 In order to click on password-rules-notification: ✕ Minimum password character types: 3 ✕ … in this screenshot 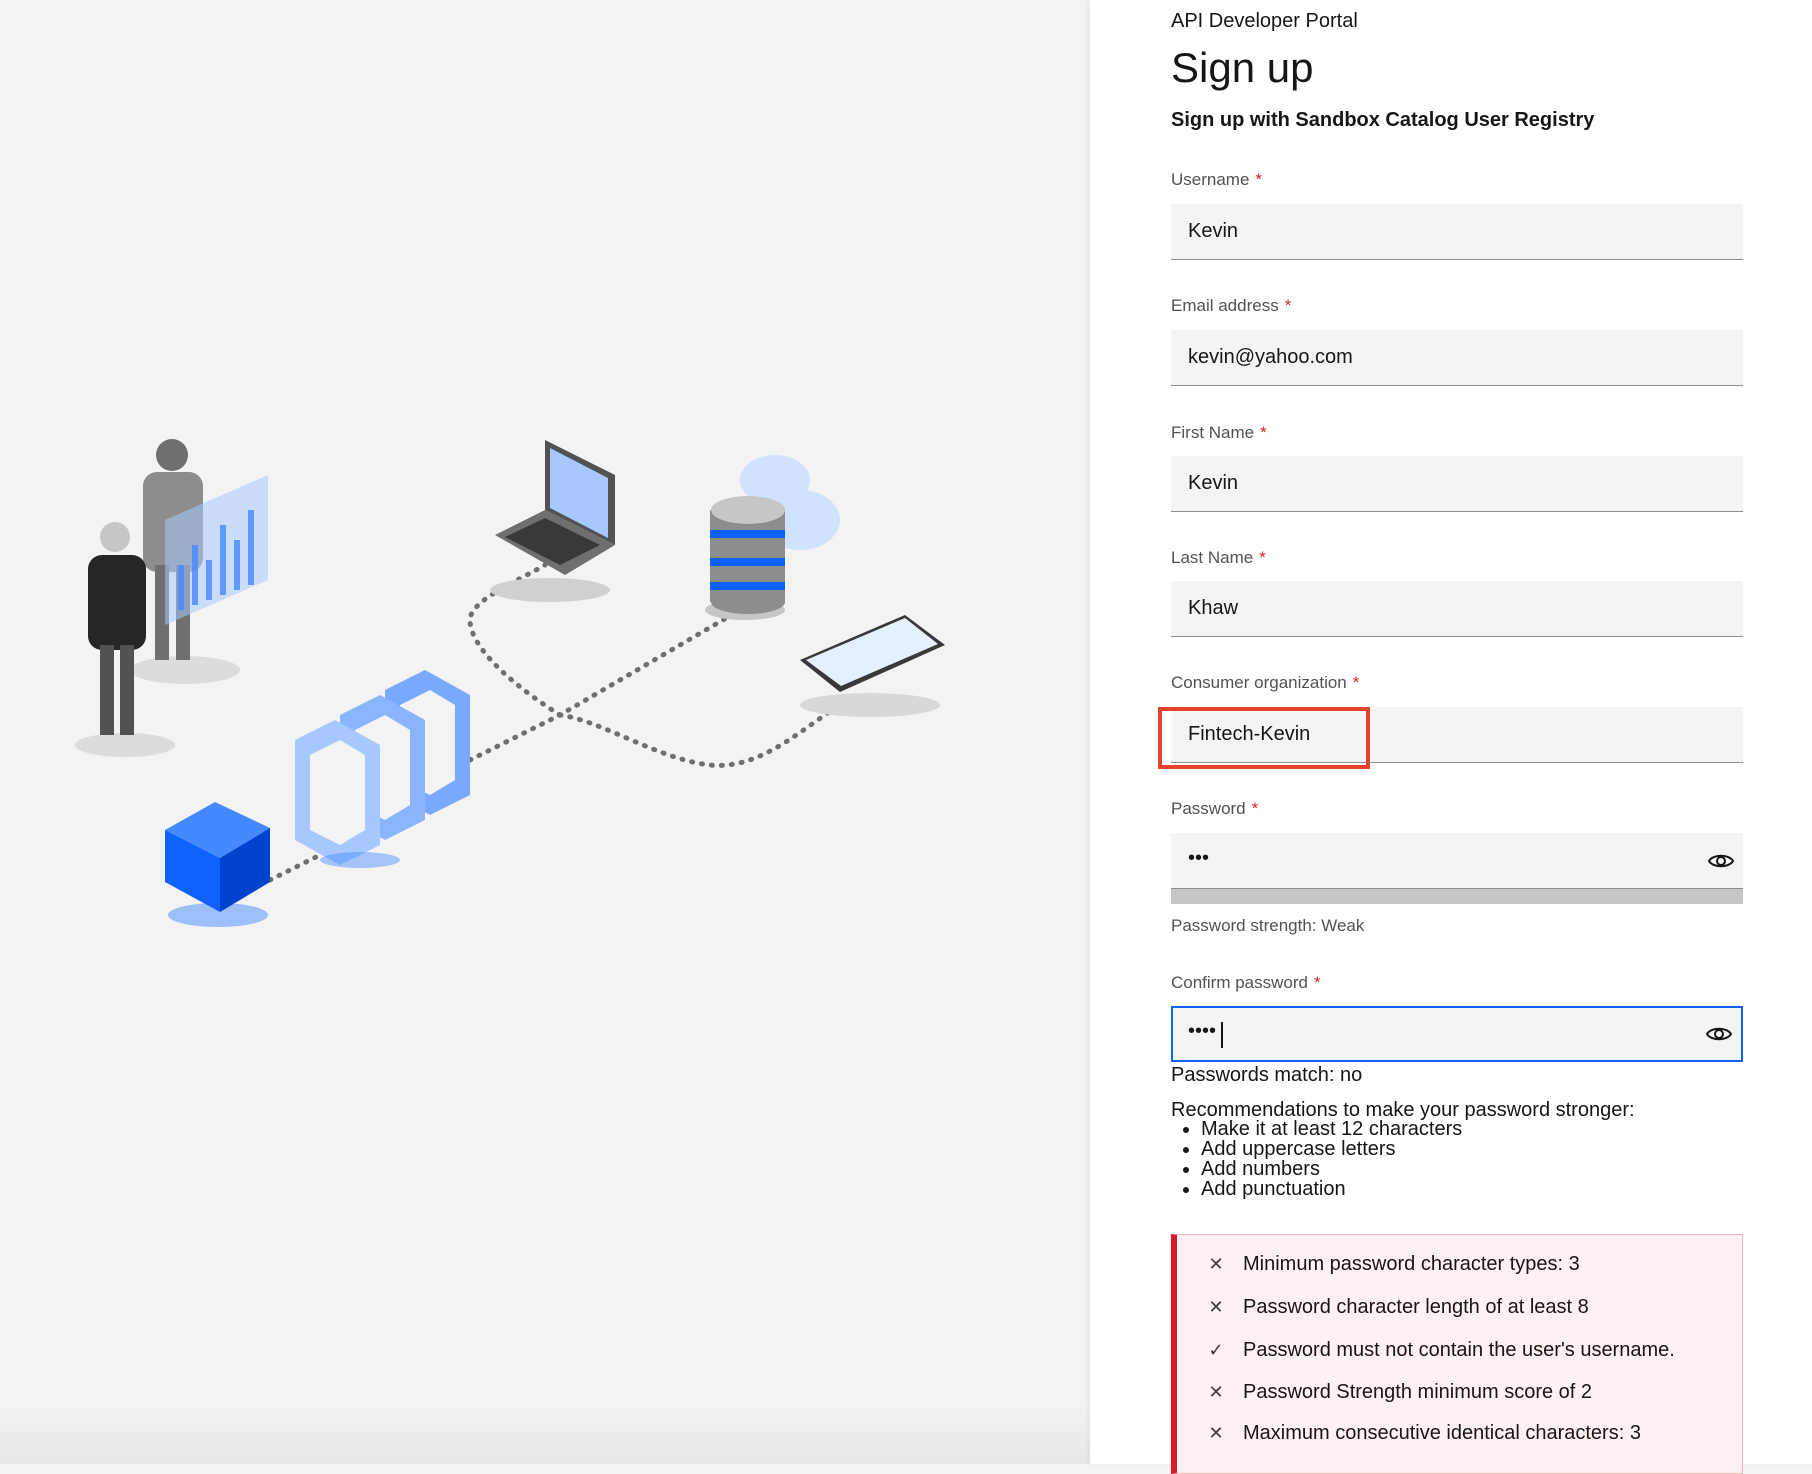, I will do `click(1457, 1354)`.